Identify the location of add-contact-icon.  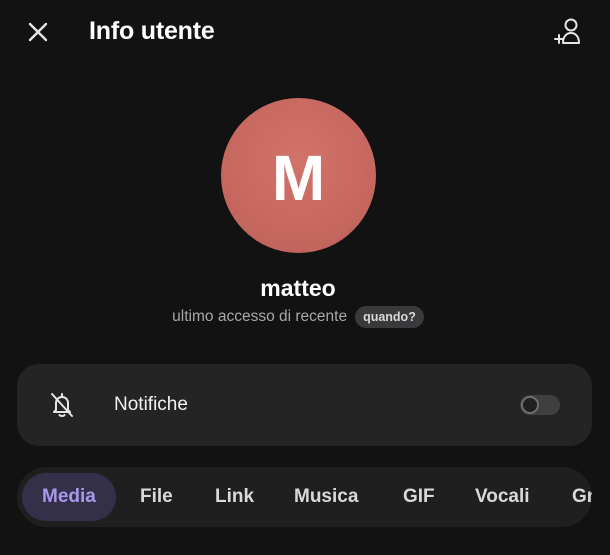
(567, 31).